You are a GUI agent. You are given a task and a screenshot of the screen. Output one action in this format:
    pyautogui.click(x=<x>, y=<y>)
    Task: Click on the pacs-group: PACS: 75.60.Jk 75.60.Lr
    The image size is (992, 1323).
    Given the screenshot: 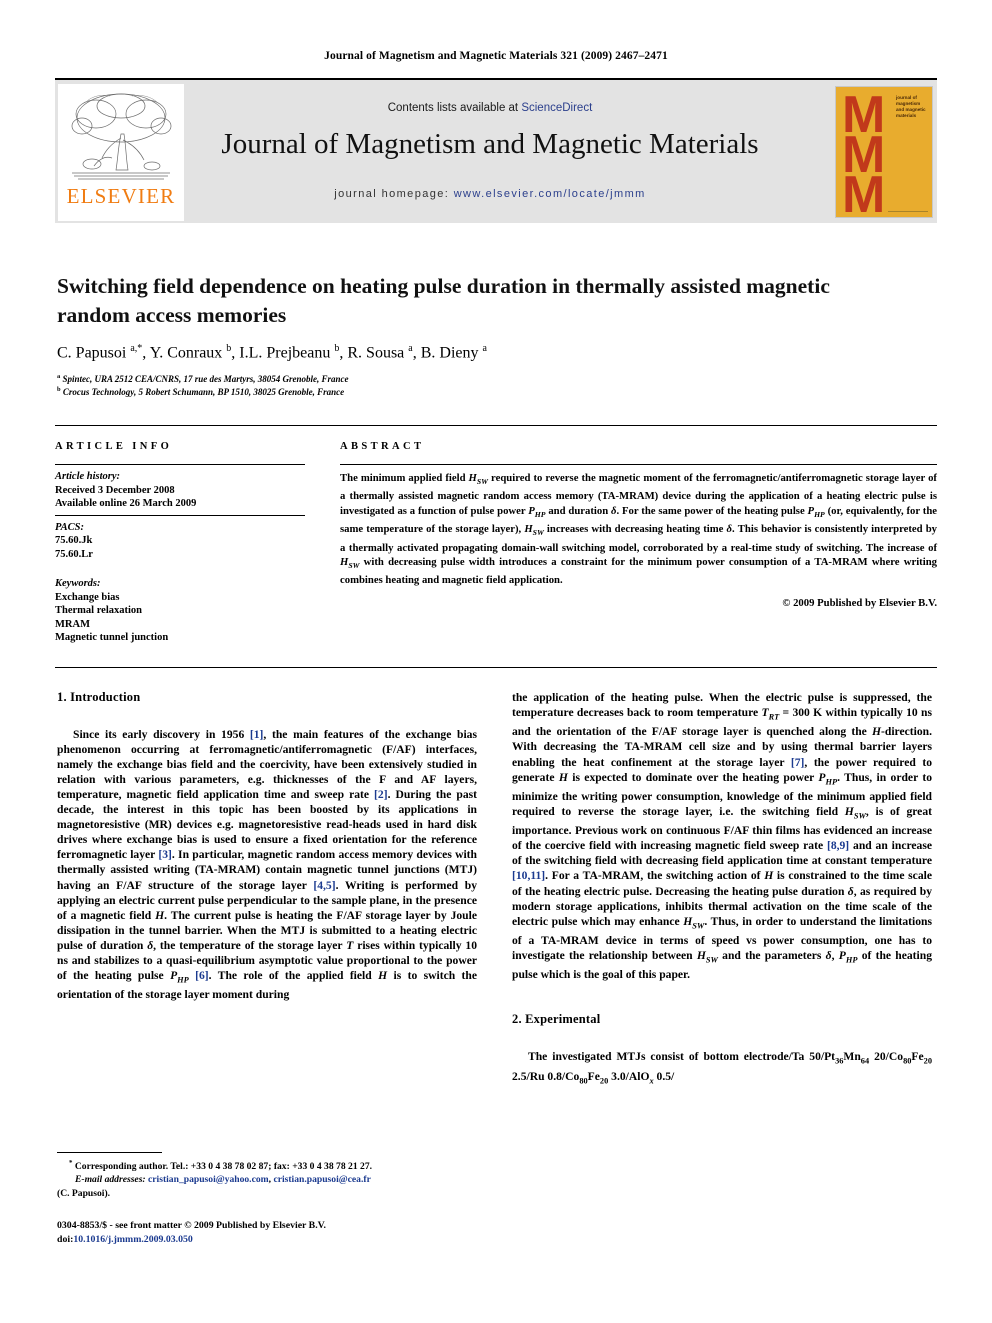 What is the action you would take?
    pyautogui.click(x=180, y=541)
    